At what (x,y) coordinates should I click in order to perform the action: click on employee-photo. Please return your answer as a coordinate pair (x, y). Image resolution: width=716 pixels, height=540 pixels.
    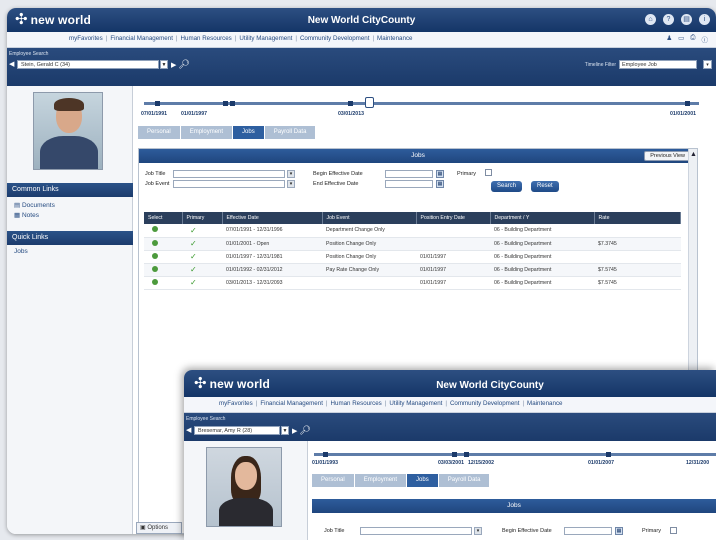
    Looking at the image, I should click on (68, 131).